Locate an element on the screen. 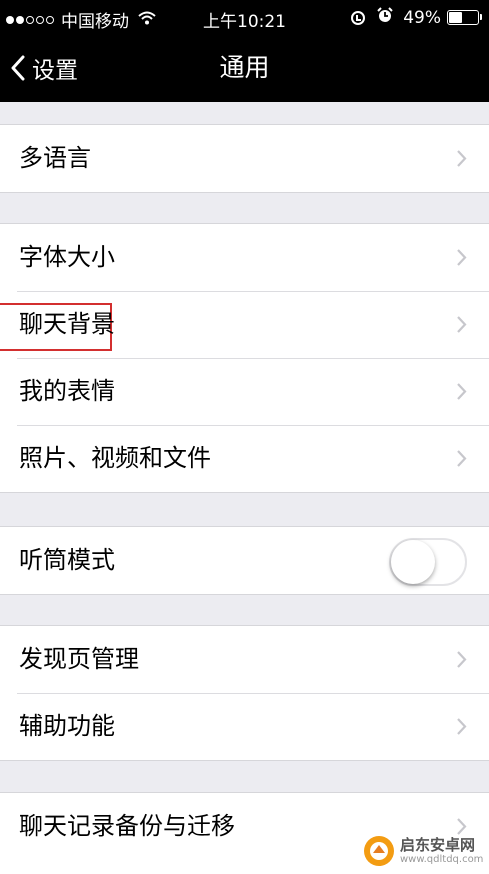 This screenshot has height=874, width=489. row-photos-videos-files: 照片、视频和文件 is located at coordinates (244, 458).